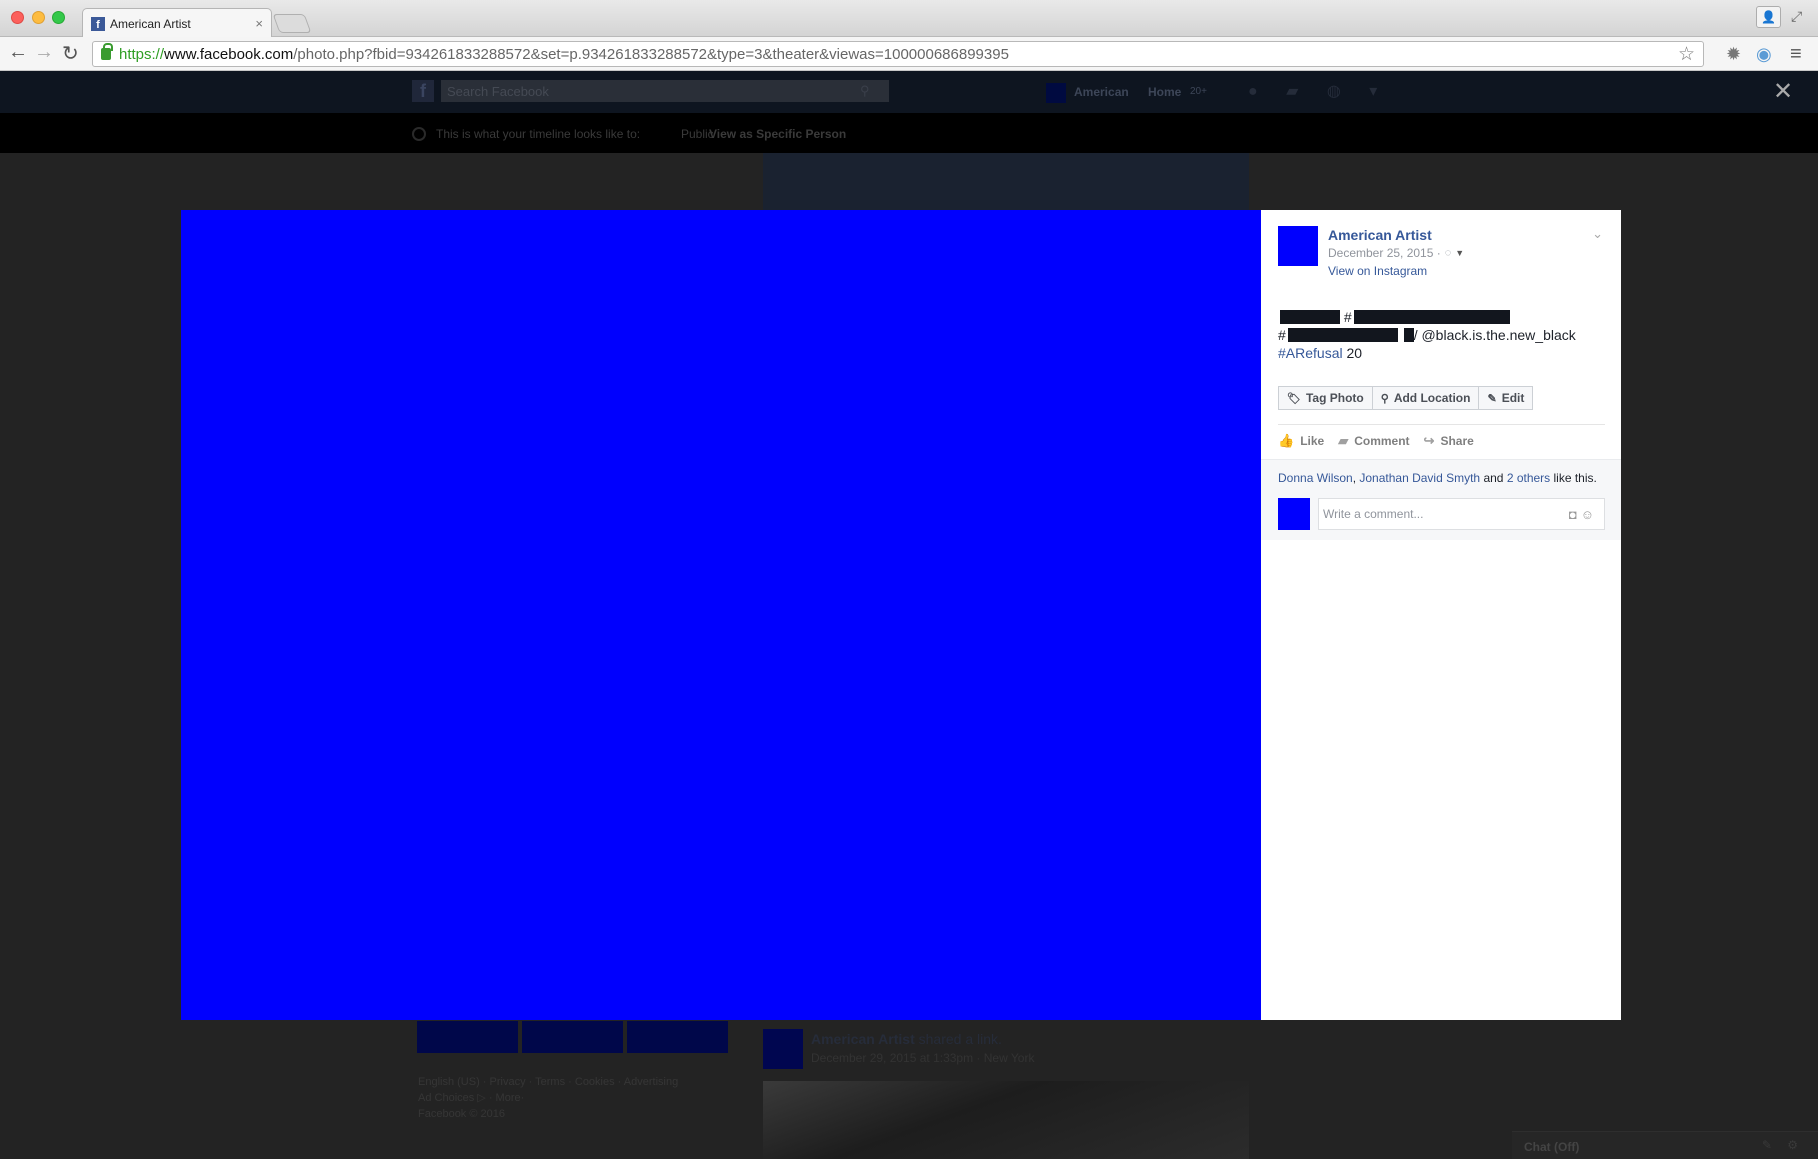 The height and width of the screenshot is (1159, 1818). I want to click on tab-close-icon: ×, so click(259, 23).